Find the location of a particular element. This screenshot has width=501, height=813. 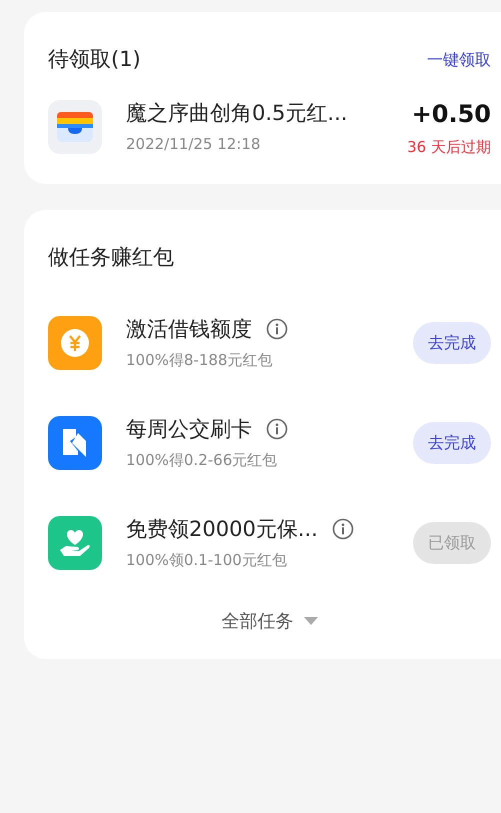

task-name: 每周公交刷卡 is located at coordinates (189, 429).